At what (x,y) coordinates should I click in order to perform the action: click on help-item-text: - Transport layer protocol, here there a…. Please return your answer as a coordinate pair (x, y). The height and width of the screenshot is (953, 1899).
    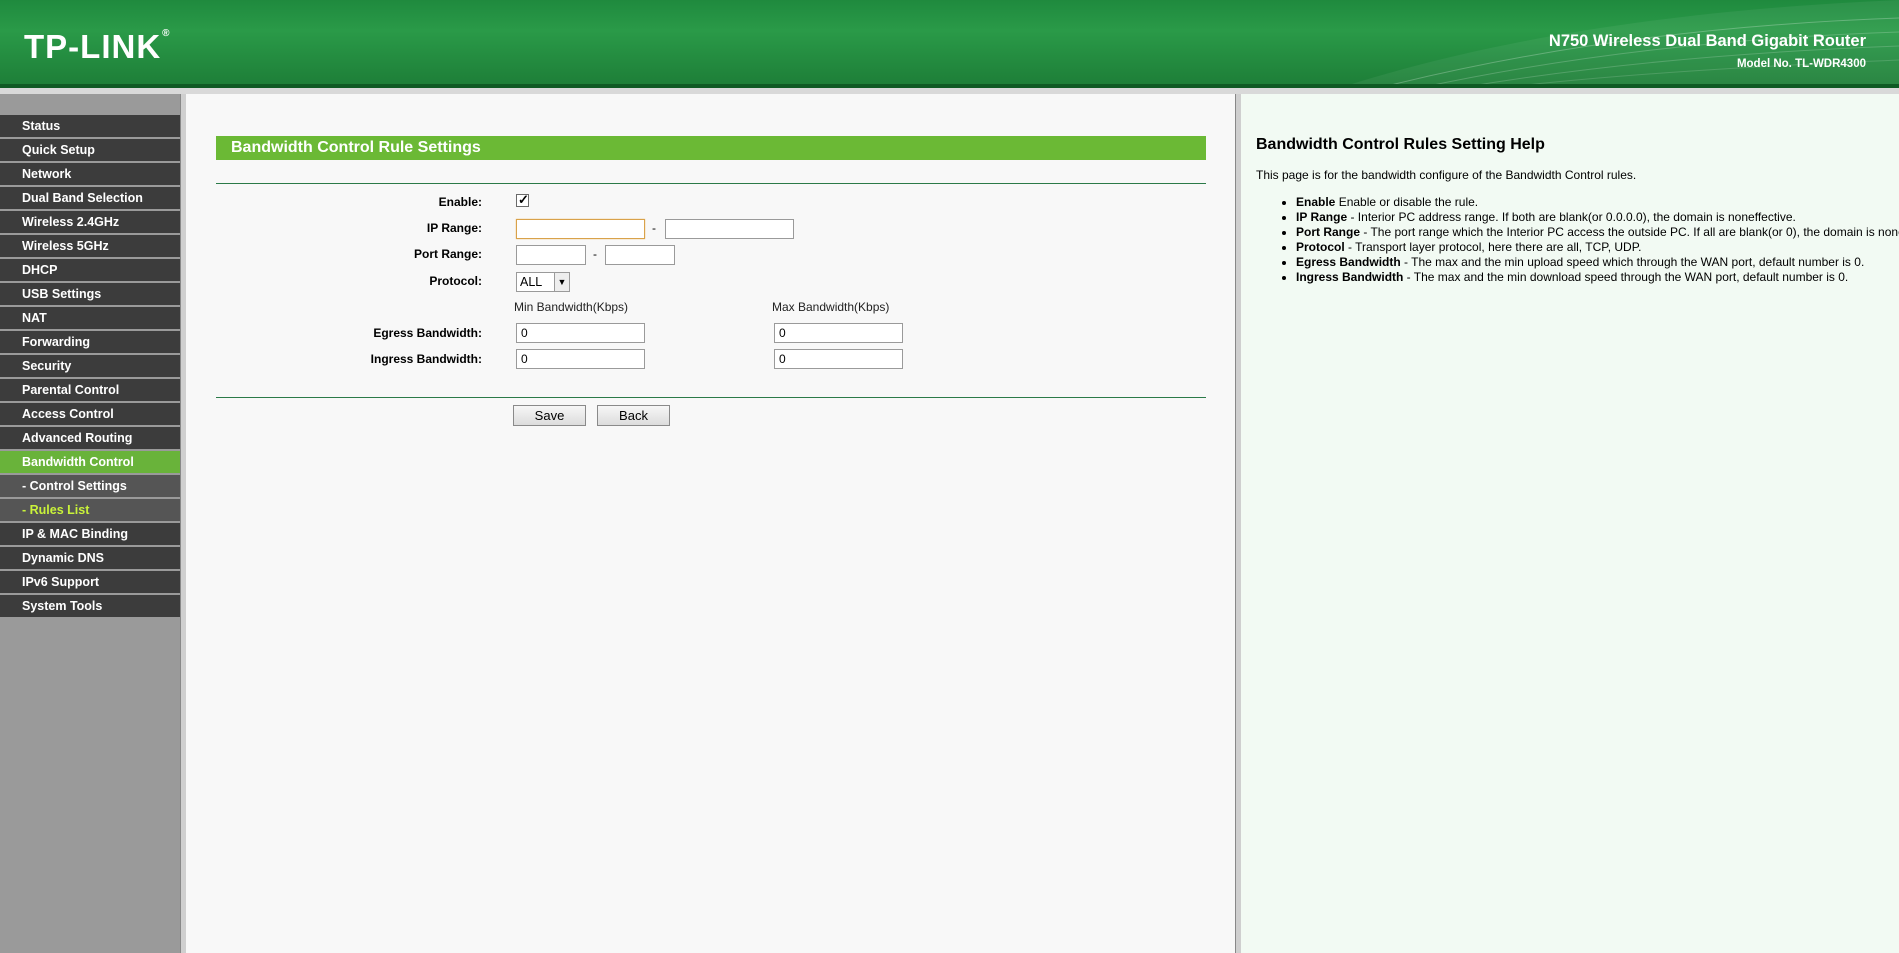
    Looking at the image, I should click on (1493, 247).